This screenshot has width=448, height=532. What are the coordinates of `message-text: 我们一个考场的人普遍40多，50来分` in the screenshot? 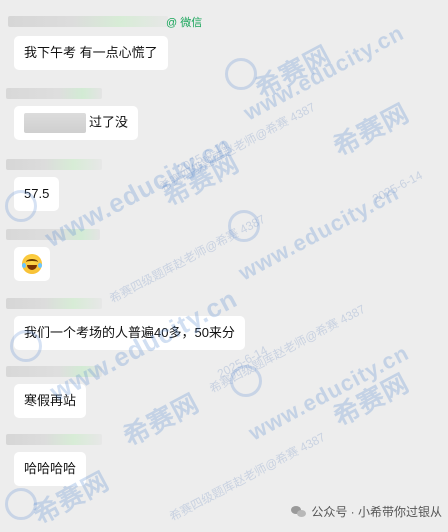 It's located at (129, 332).